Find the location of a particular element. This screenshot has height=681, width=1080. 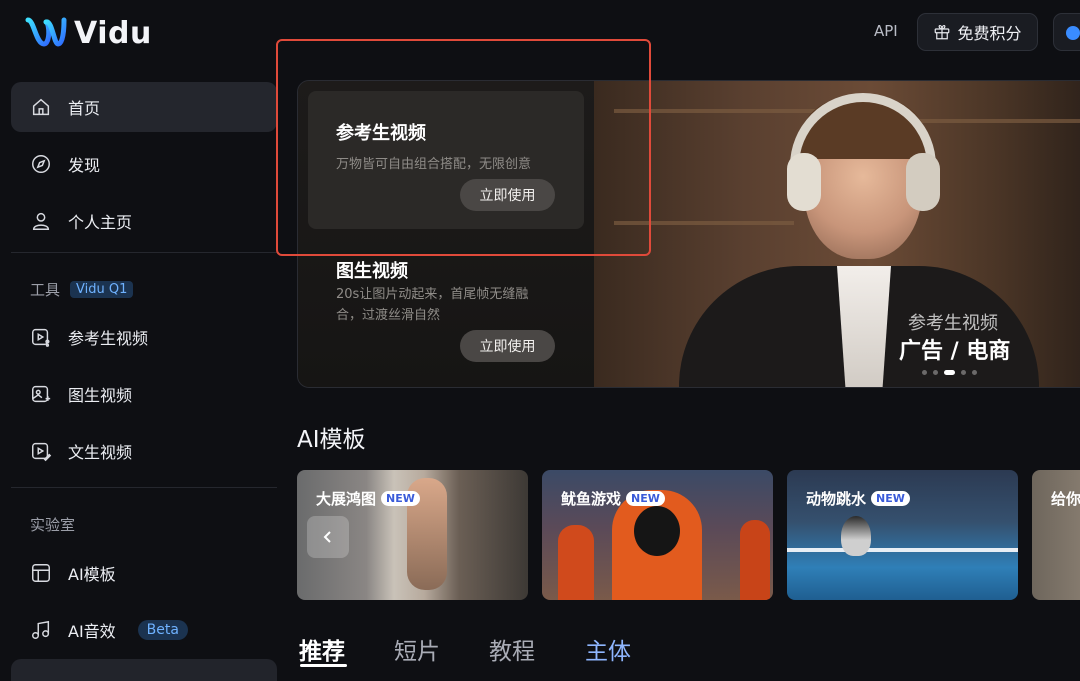

app-name: Vidu is located at coordinates (113, 33).